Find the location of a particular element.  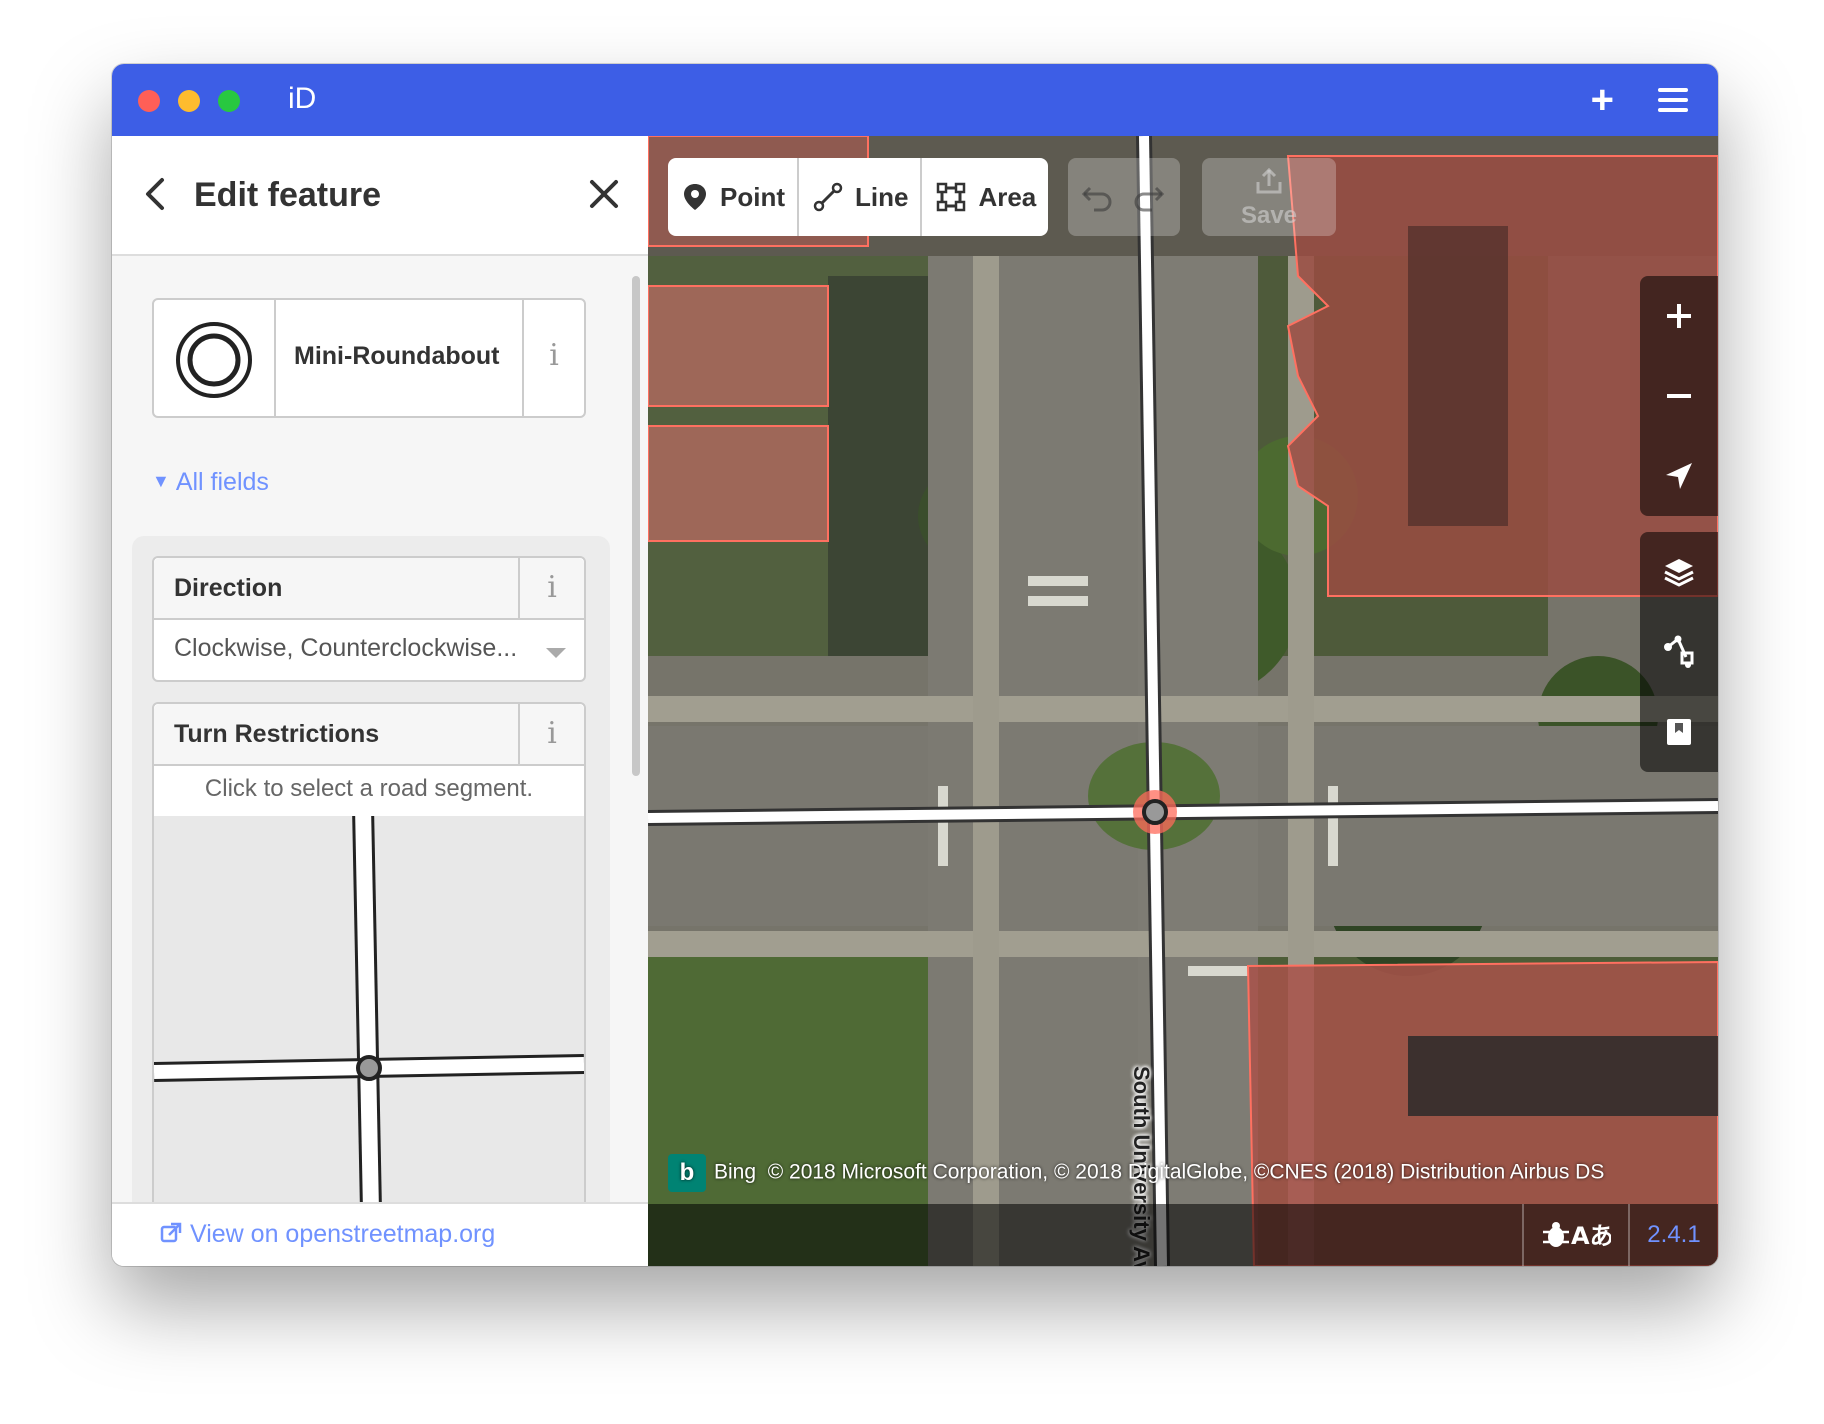

version-label: 2.4.1 is located at coordinates (1673, 1235).